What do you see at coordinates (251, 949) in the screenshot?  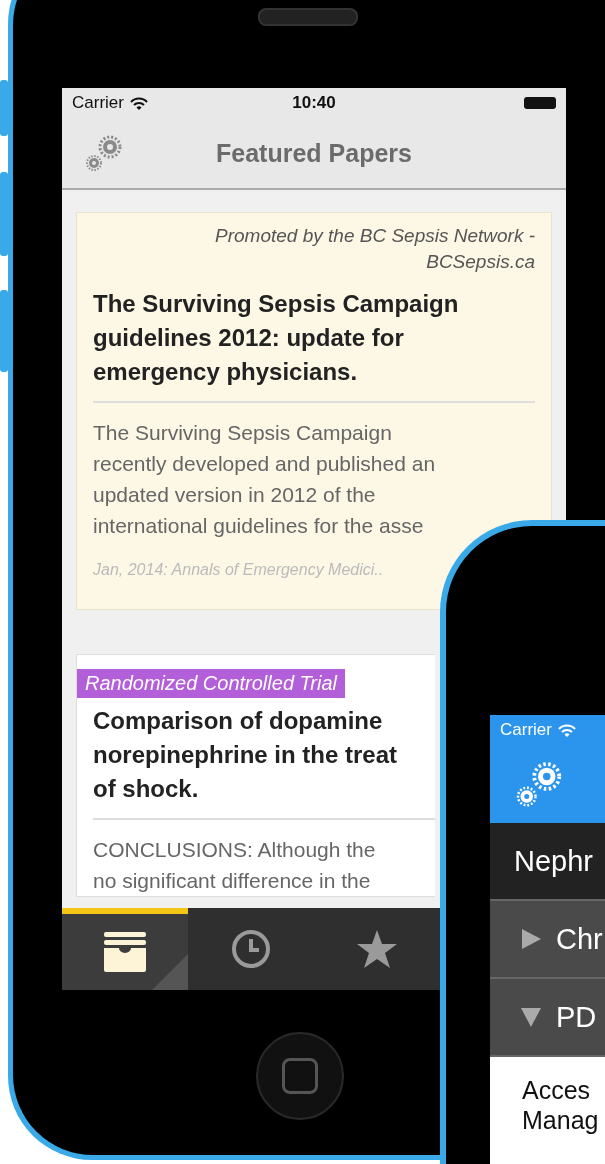 I see `clock-icon` at bounding box center [251, 949].